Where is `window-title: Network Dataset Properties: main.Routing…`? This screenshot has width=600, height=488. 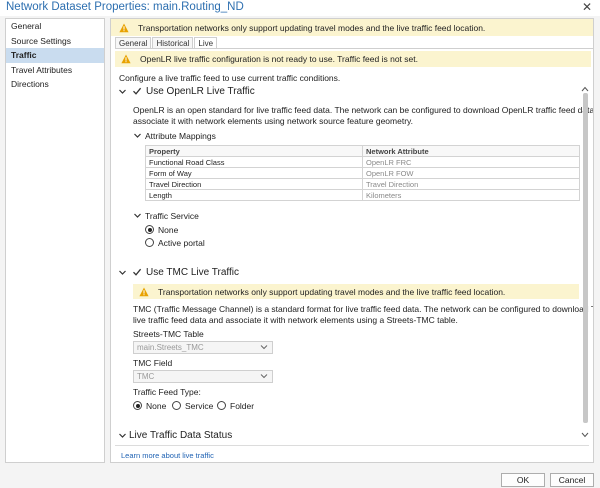
window-title: Network Dataset Properties: main.Routing… is located at coordinates (125, 7).